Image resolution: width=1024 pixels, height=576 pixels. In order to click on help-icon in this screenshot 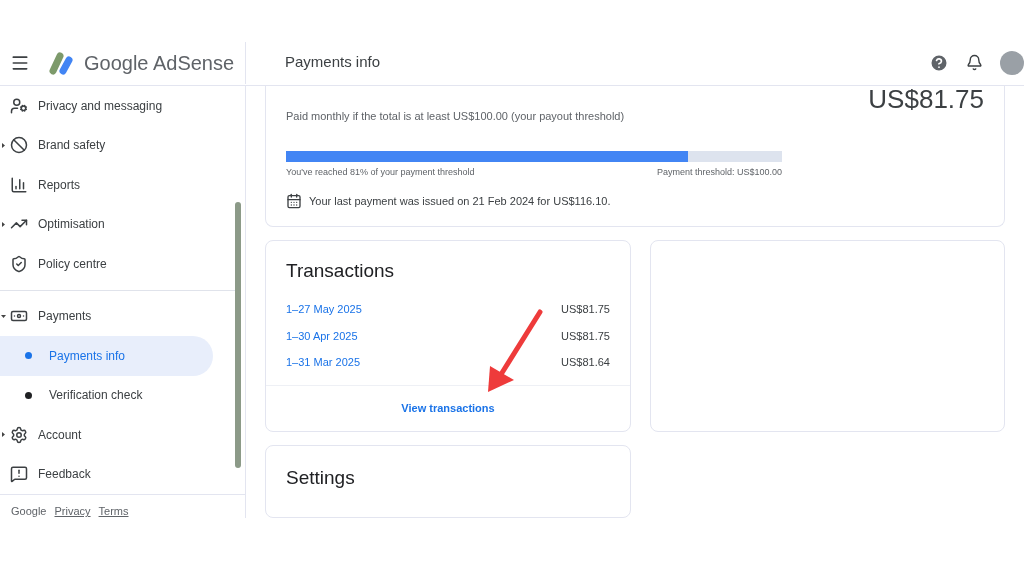, I will do `click(939, 62)`.